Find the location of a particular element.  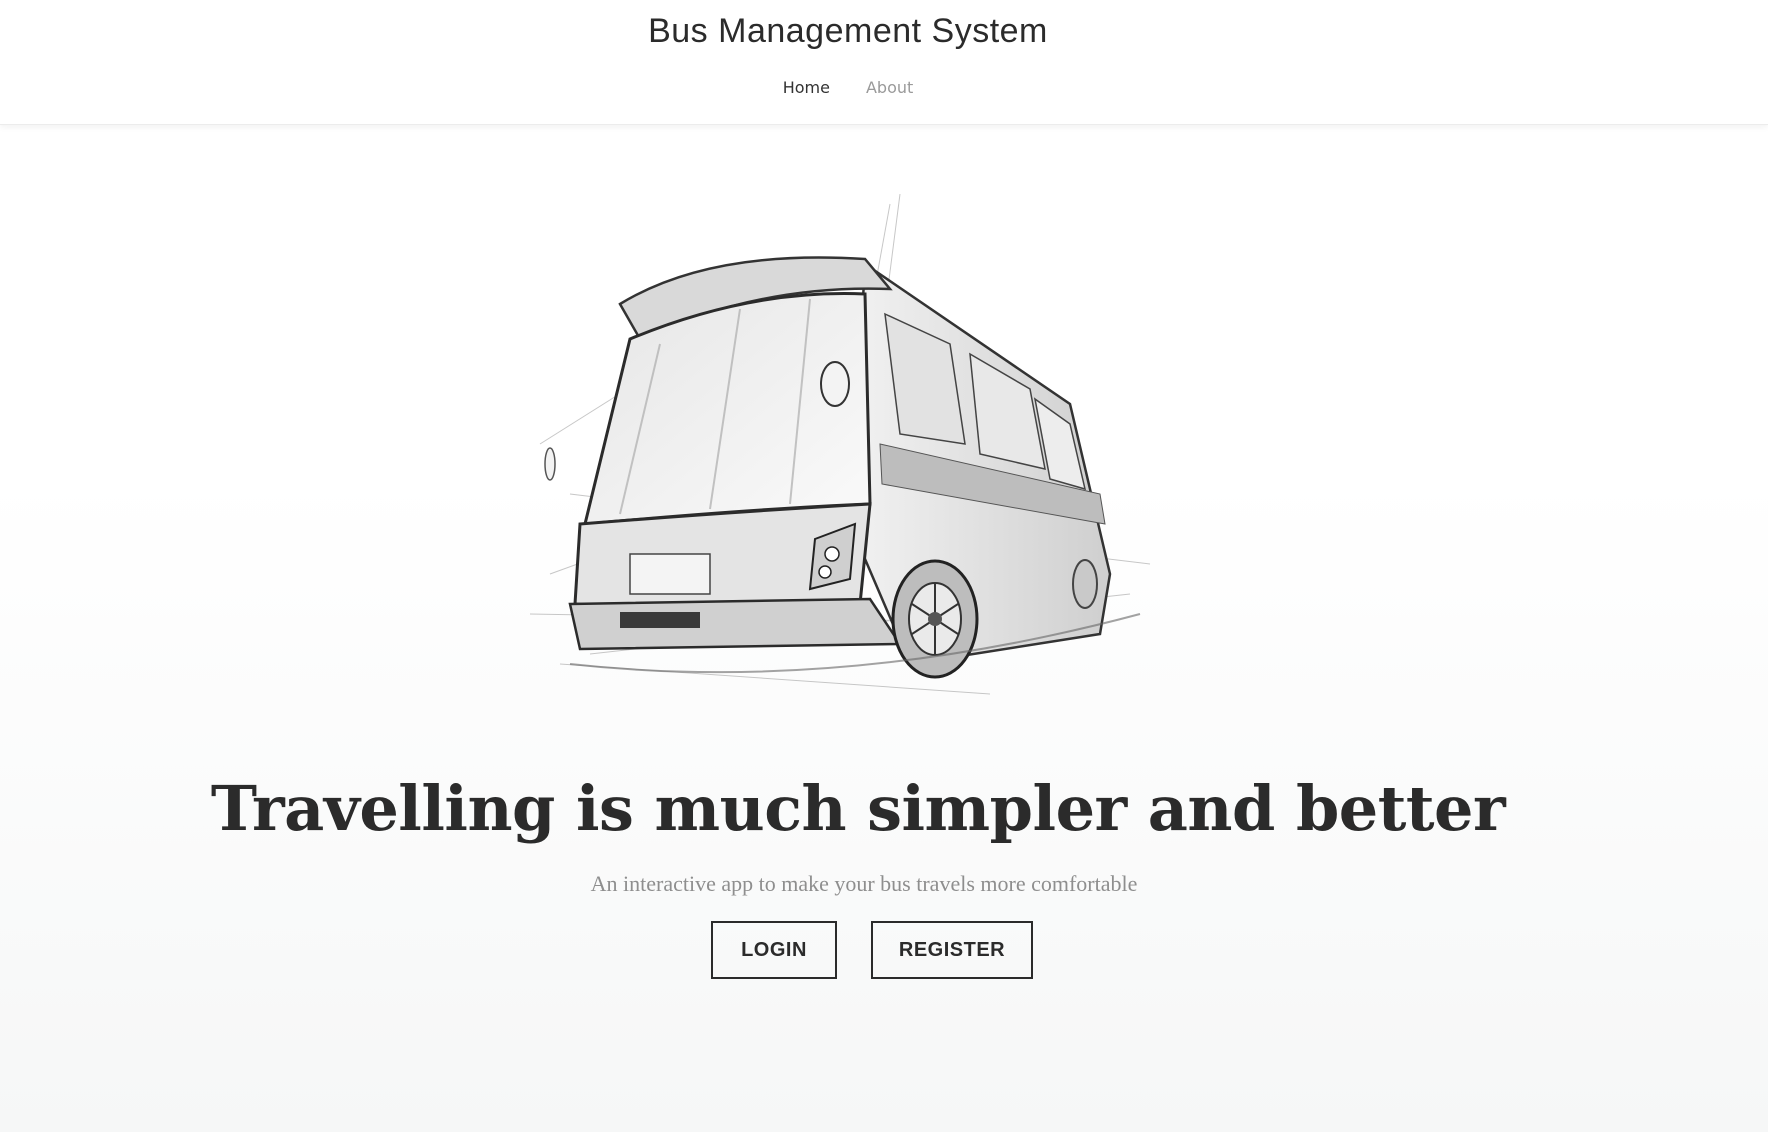

register-button: REGISTER is located at coordinates (952, 950).